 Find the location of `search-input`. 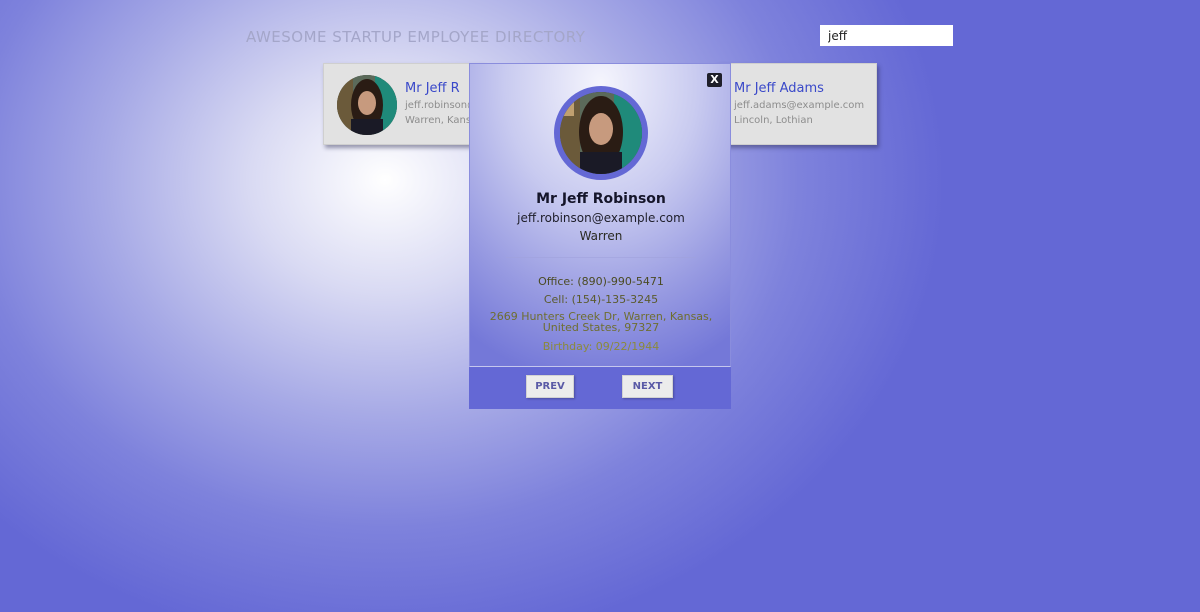

search-input is located at coordinates (886, 35).